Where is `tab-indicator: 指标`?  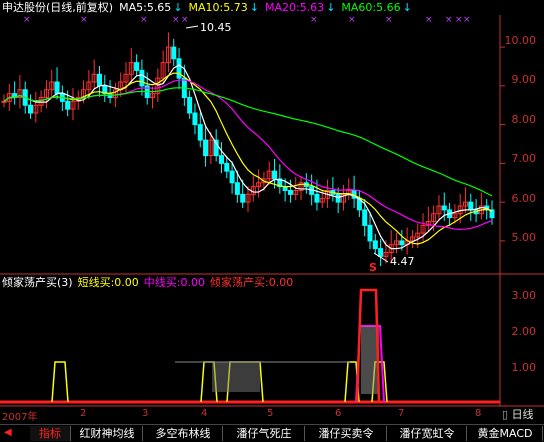 tab-indicator: 指标 is located at coordinates (50, 433).